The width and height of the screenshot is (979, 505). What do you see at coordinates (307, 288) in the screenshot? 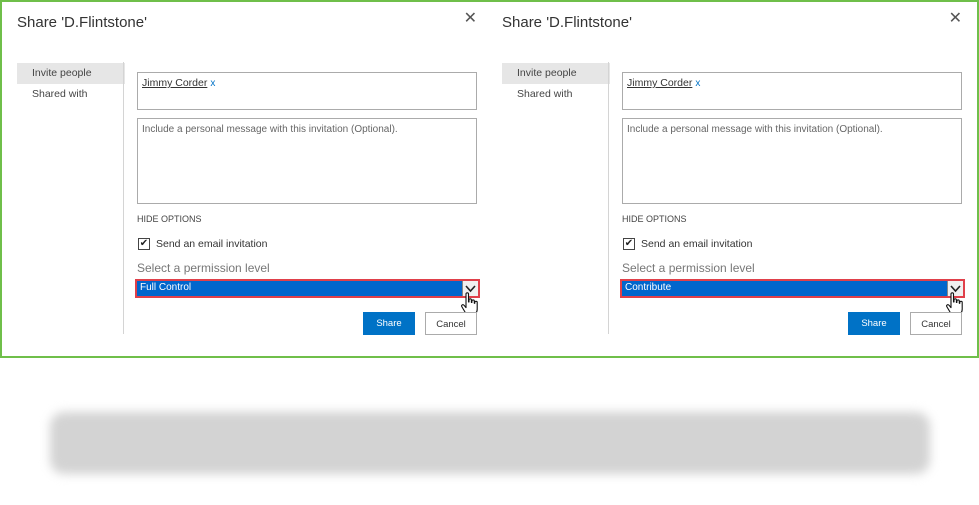
I see `permission-level-select: Full Control` at bounding box center [307, 288].